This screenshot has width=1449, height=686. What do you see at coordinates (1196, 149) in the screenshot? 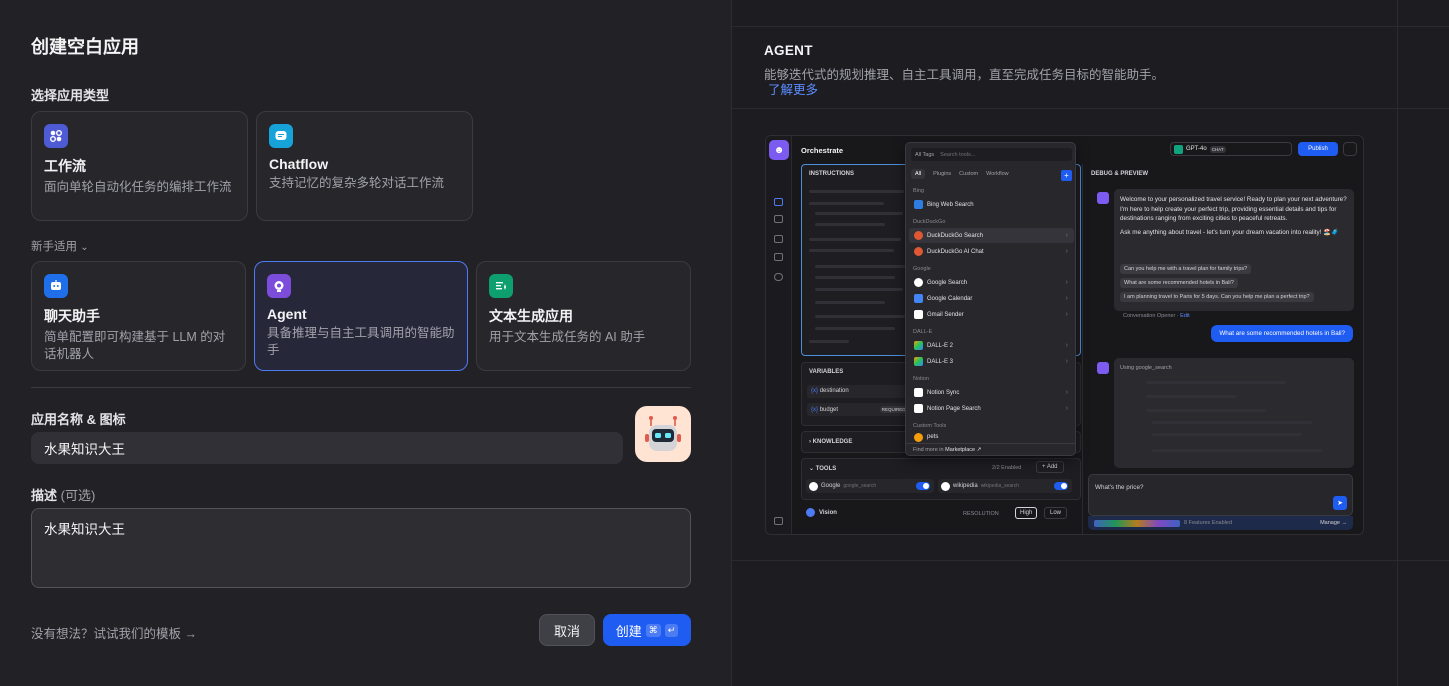
I see `mock-model-name: GPT-4o` at bounding box center [1196, 149].